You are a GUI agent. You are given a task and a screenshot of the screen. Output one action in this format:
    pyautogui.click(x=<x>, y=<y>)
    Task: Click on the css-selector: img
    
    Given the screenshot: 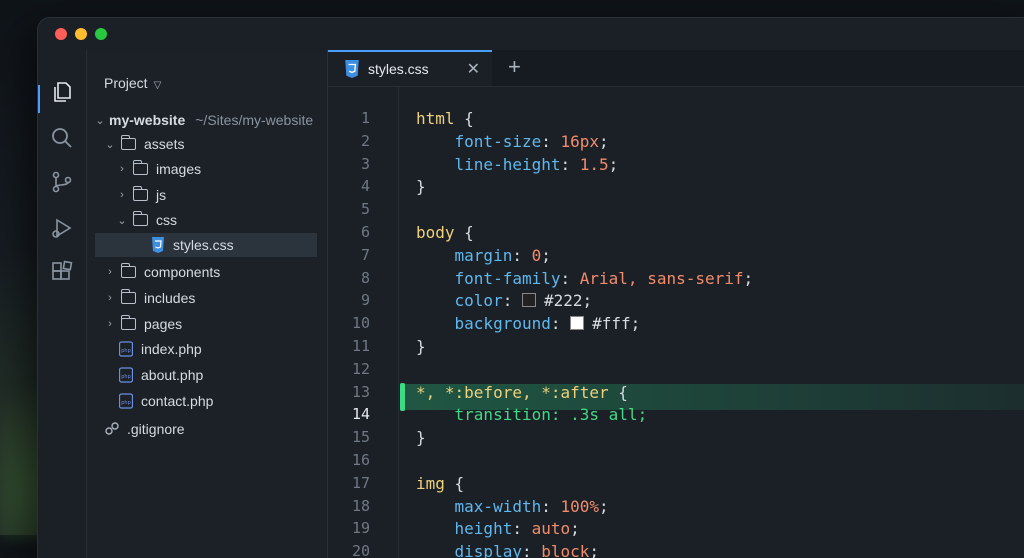 What is the action you would take?
    pyautogui.click(x=430, y=483)
    